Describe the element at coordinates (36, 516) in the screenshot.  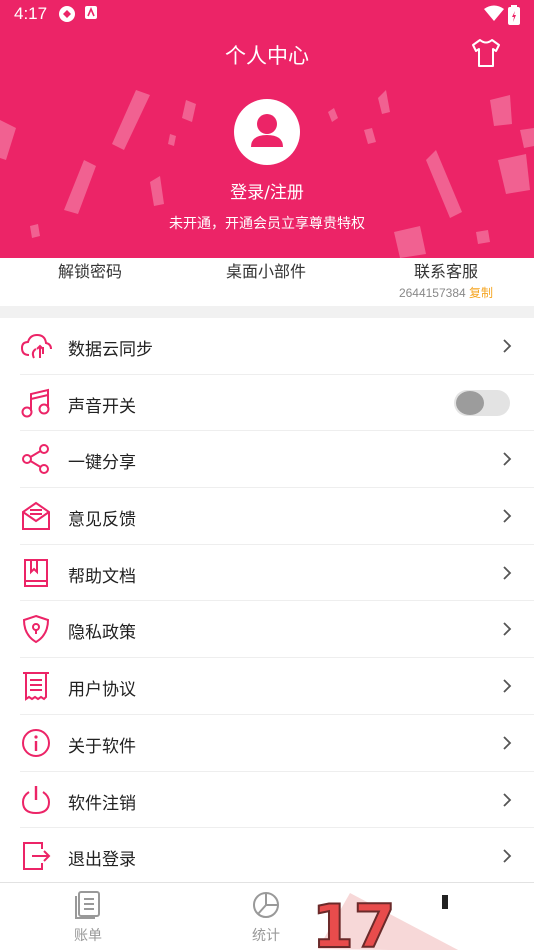
I see `mail-feedback-icon` at that location.